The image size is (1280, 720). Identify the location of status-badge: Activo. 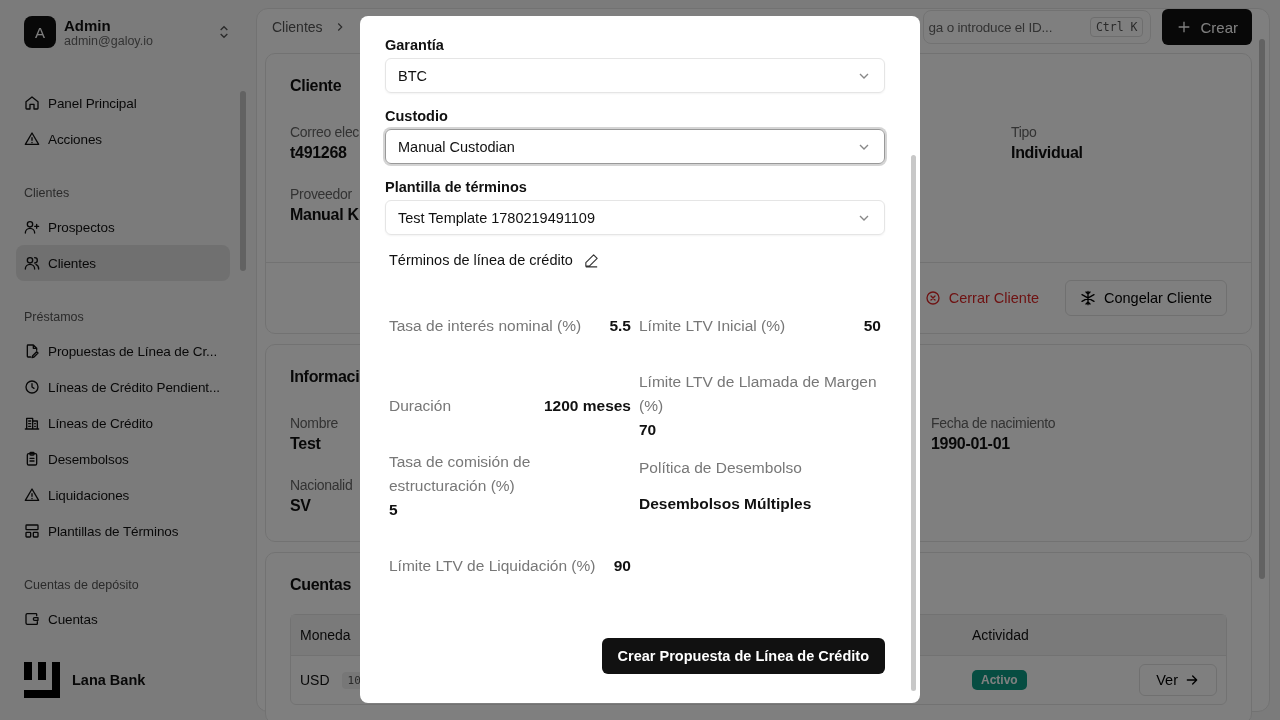
(999, 680).